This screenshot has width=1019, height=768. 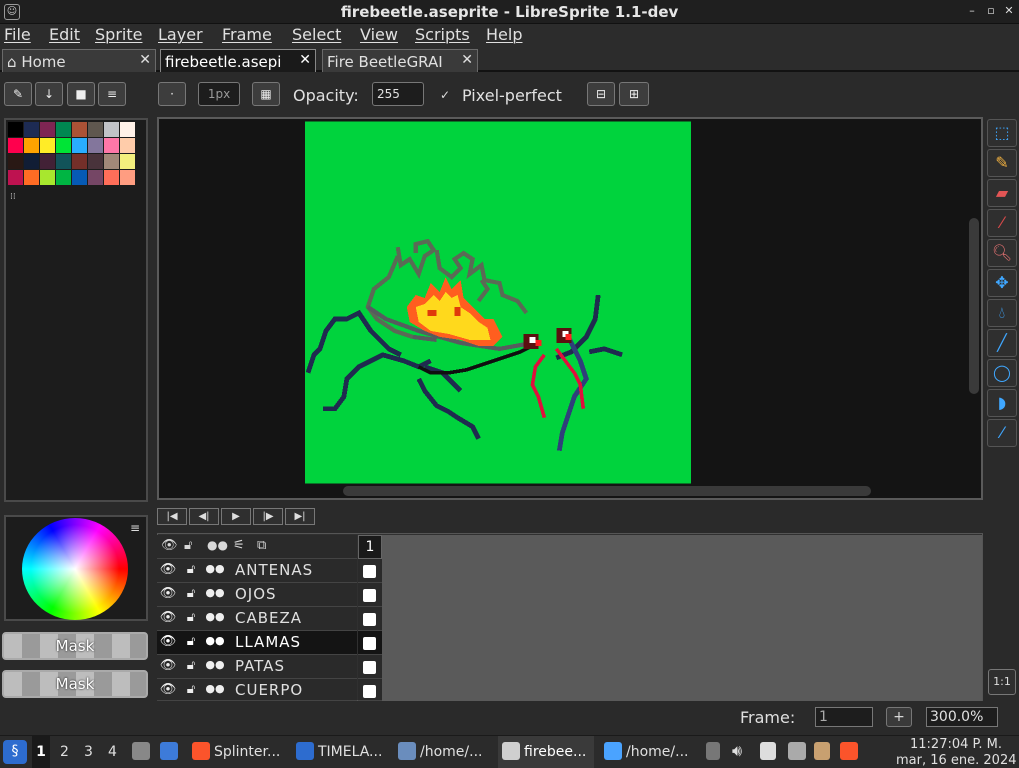 I want to click on workspace-2: 2, so click(x=64, y=752).